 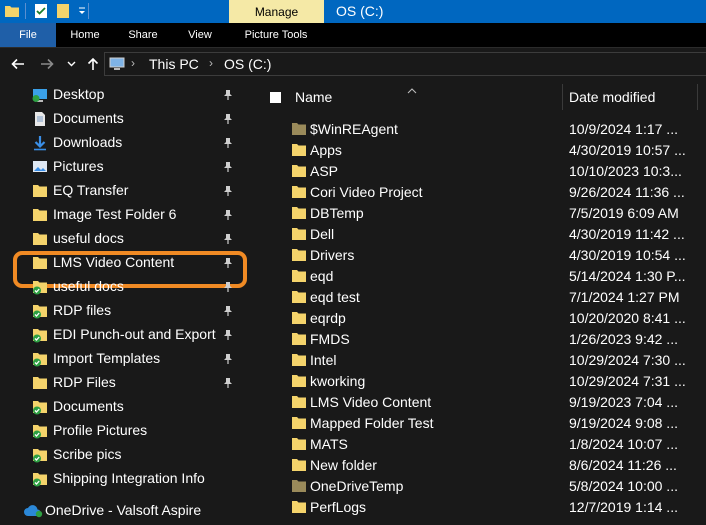 What do you see at coordinates (322, 276) in the screenshot?
I see `file-name: eqd` at bounding box center [322, 276].